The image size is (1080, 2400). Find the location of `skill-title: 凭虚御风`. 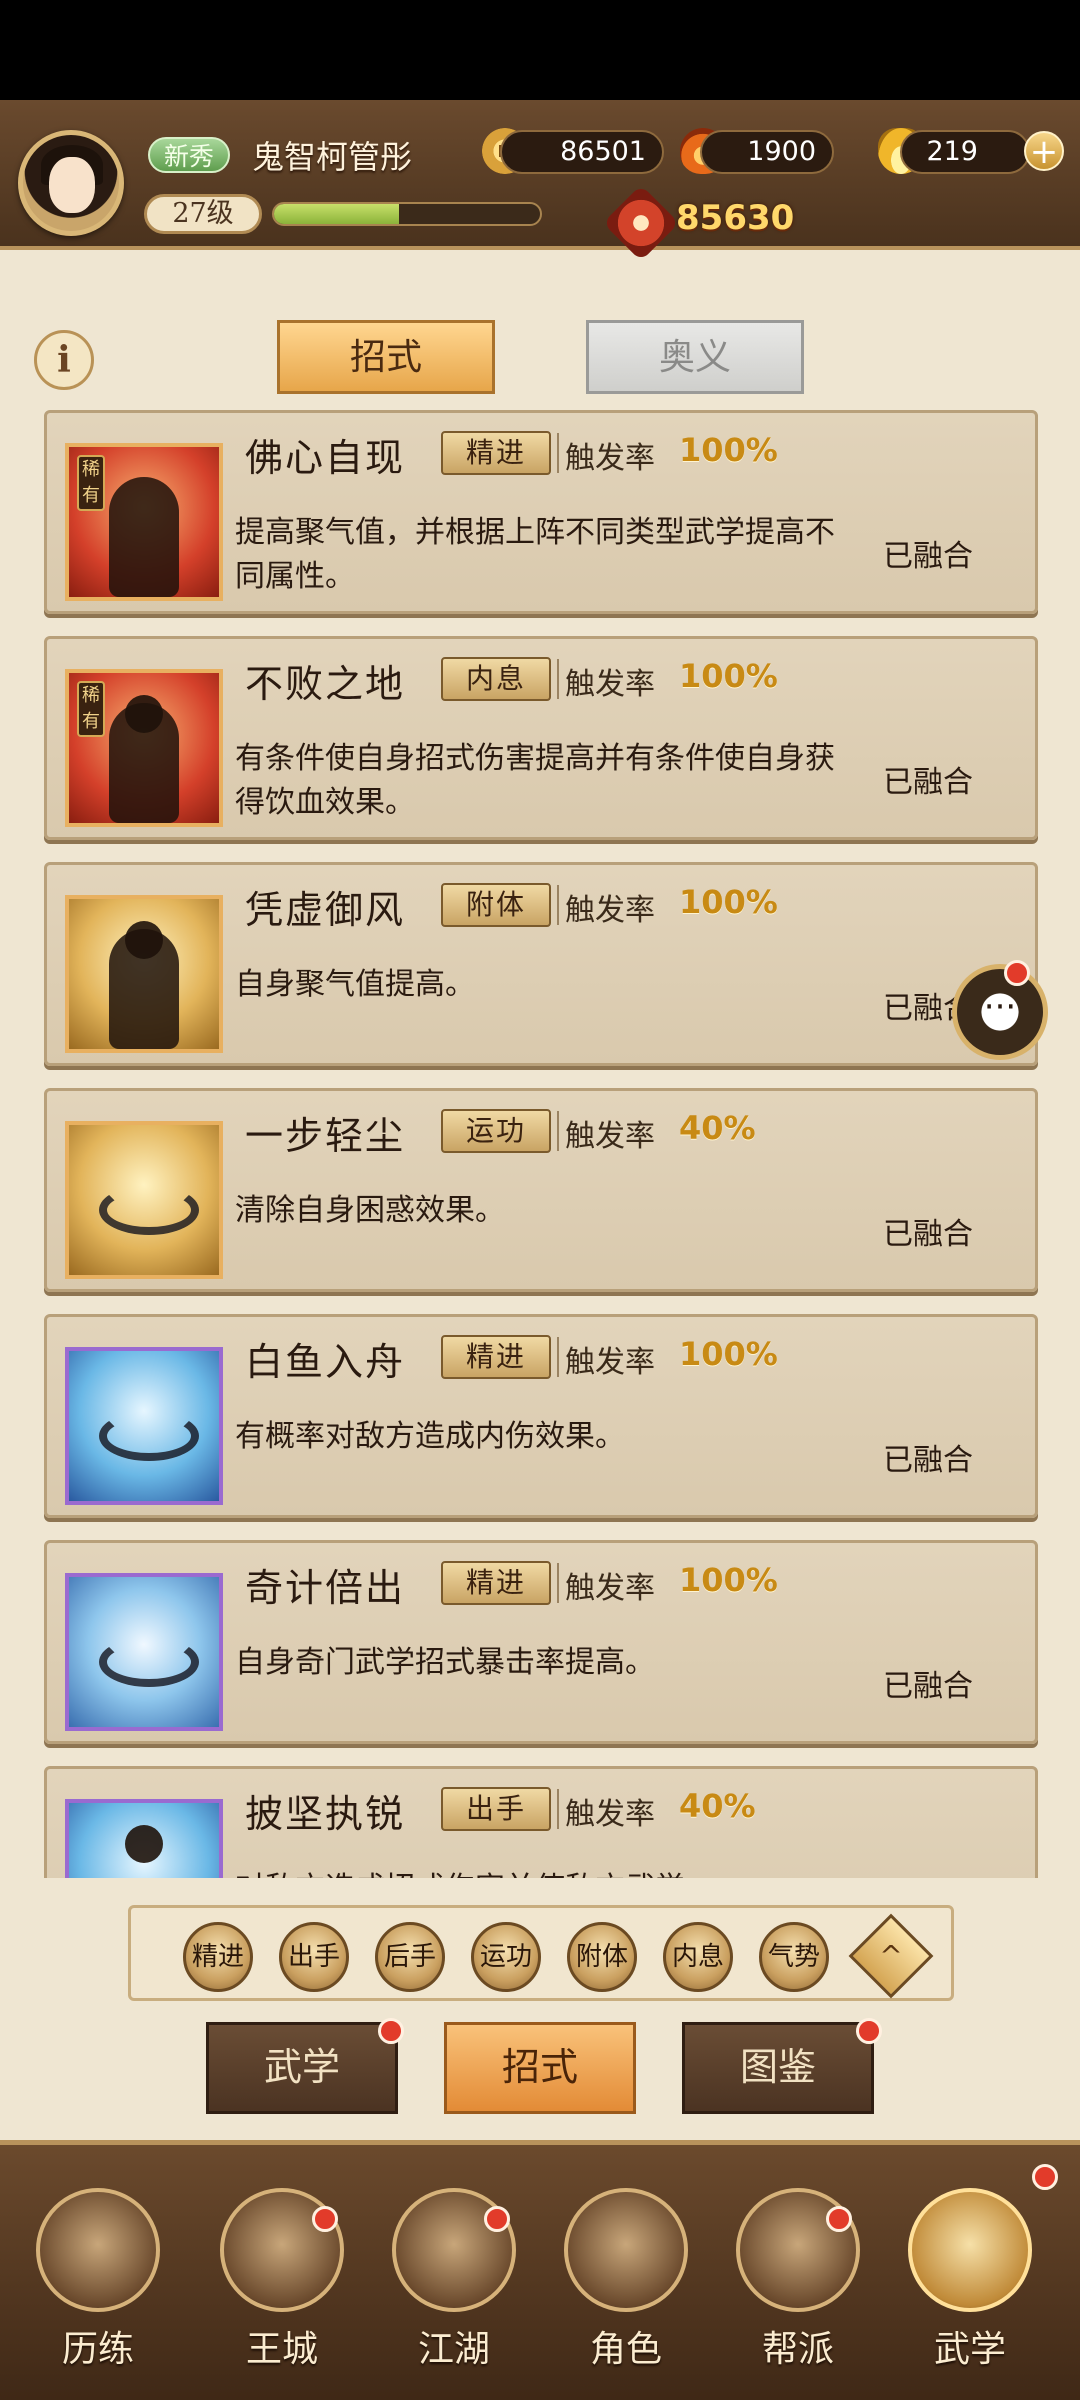

skill-title: 凭虚御风 is located at coordinates (325, 910).